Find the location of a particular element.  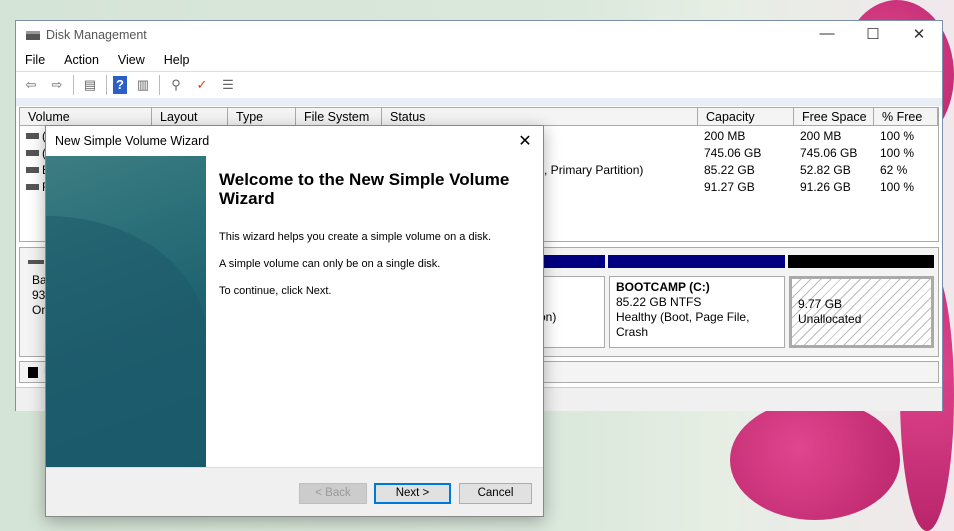

checklist-icon: ✓ is located at coordinates (202, 85).